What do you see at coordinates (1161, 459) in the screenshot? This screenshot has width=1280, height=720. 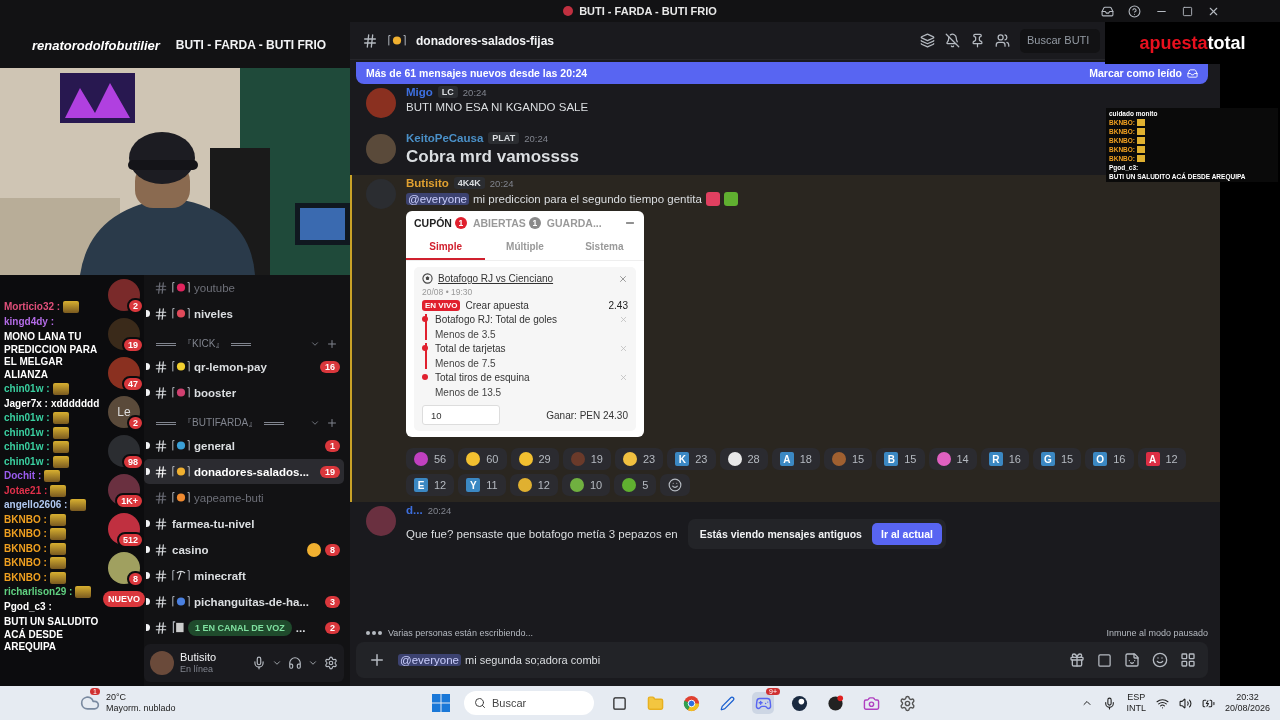 I see `reaction-chip: A 12` at bounding box center [1161, 459].